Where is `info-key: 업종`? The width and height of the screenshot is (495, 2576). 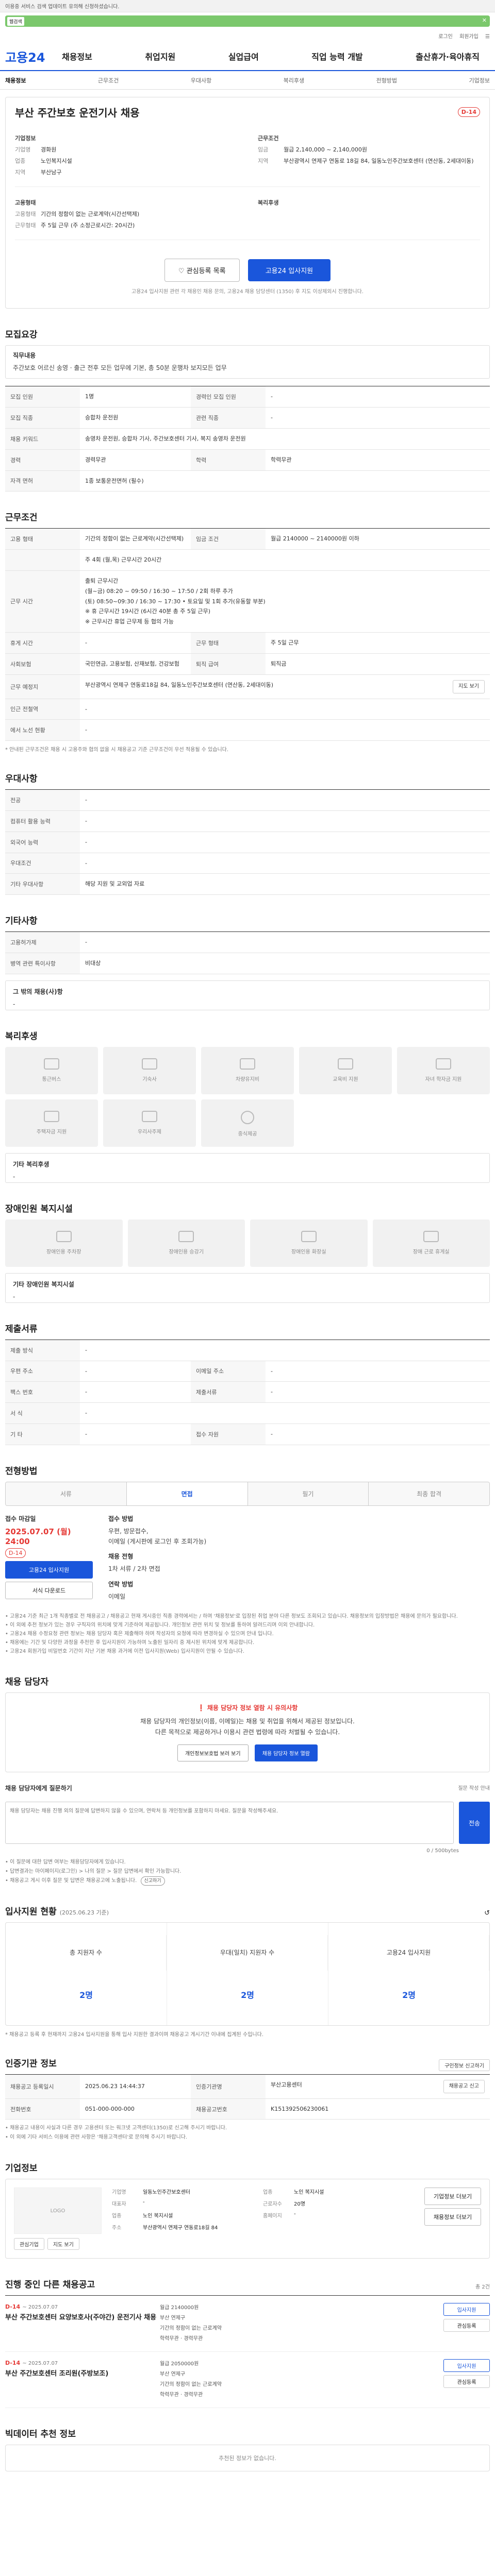
info-key: 업종 is located at coordinates (268, 2193).